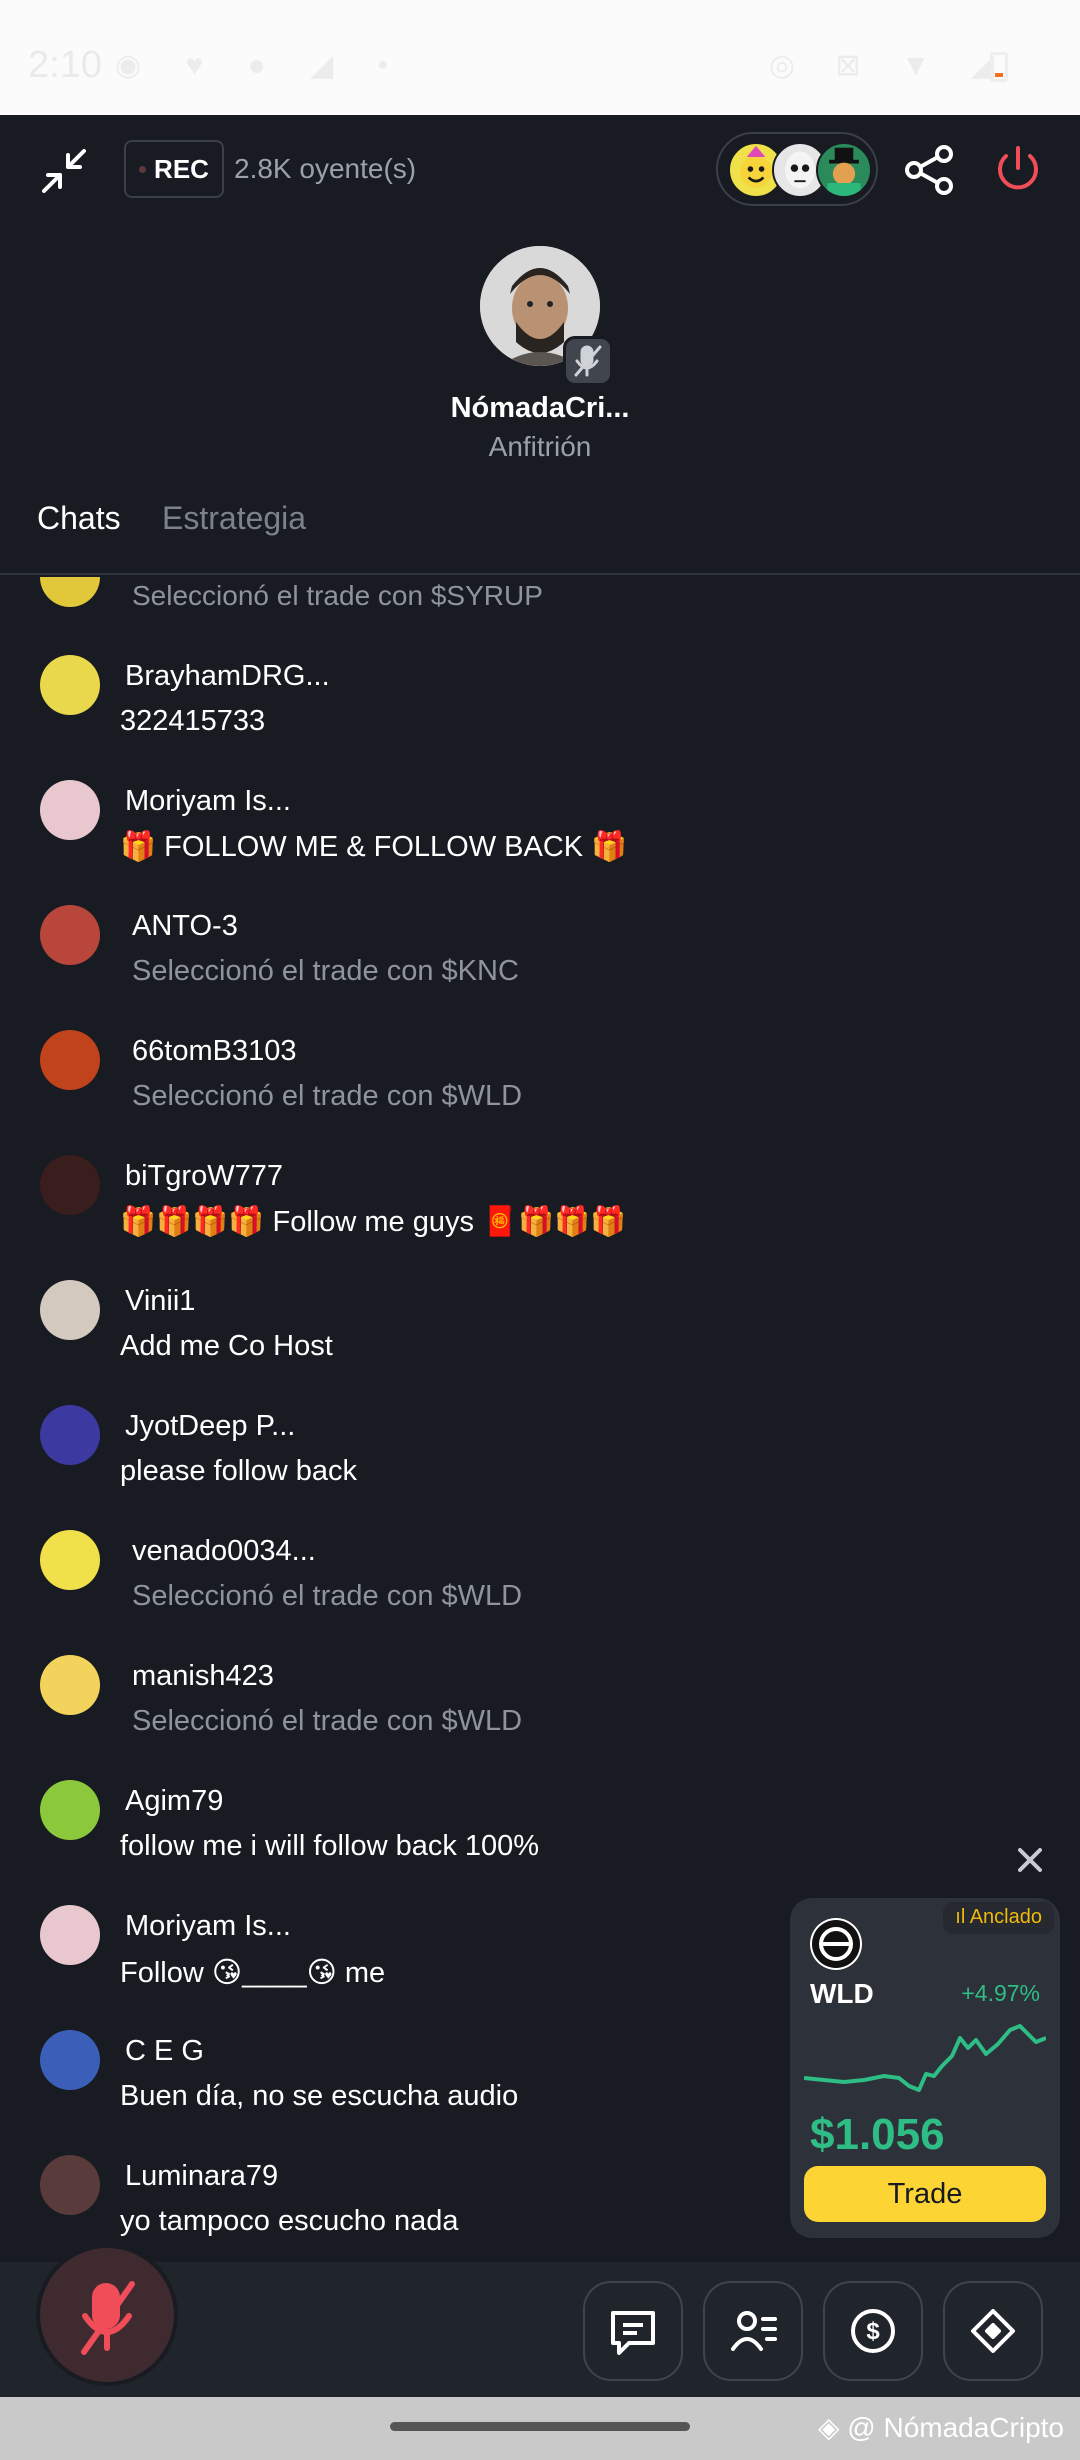  Describe the element at coordinates (540, 170) in the screenshot. I see `space-header: REC 2.8K oyente(s)` at that location.